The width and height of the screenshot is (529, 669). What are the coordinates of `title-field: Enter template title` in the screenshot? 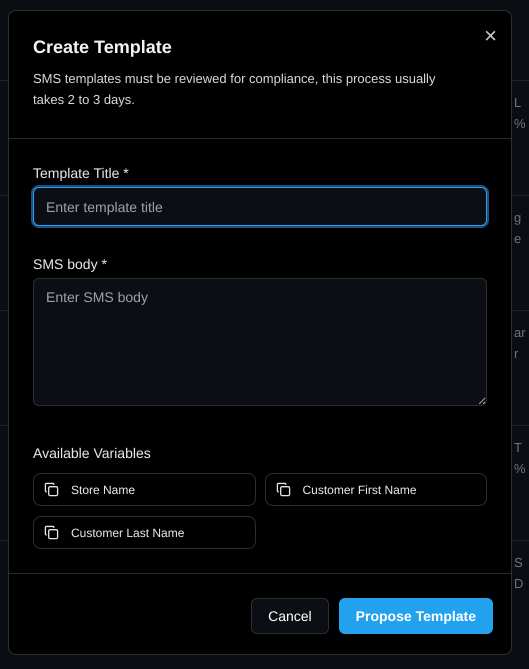 It's located at (260, 206).